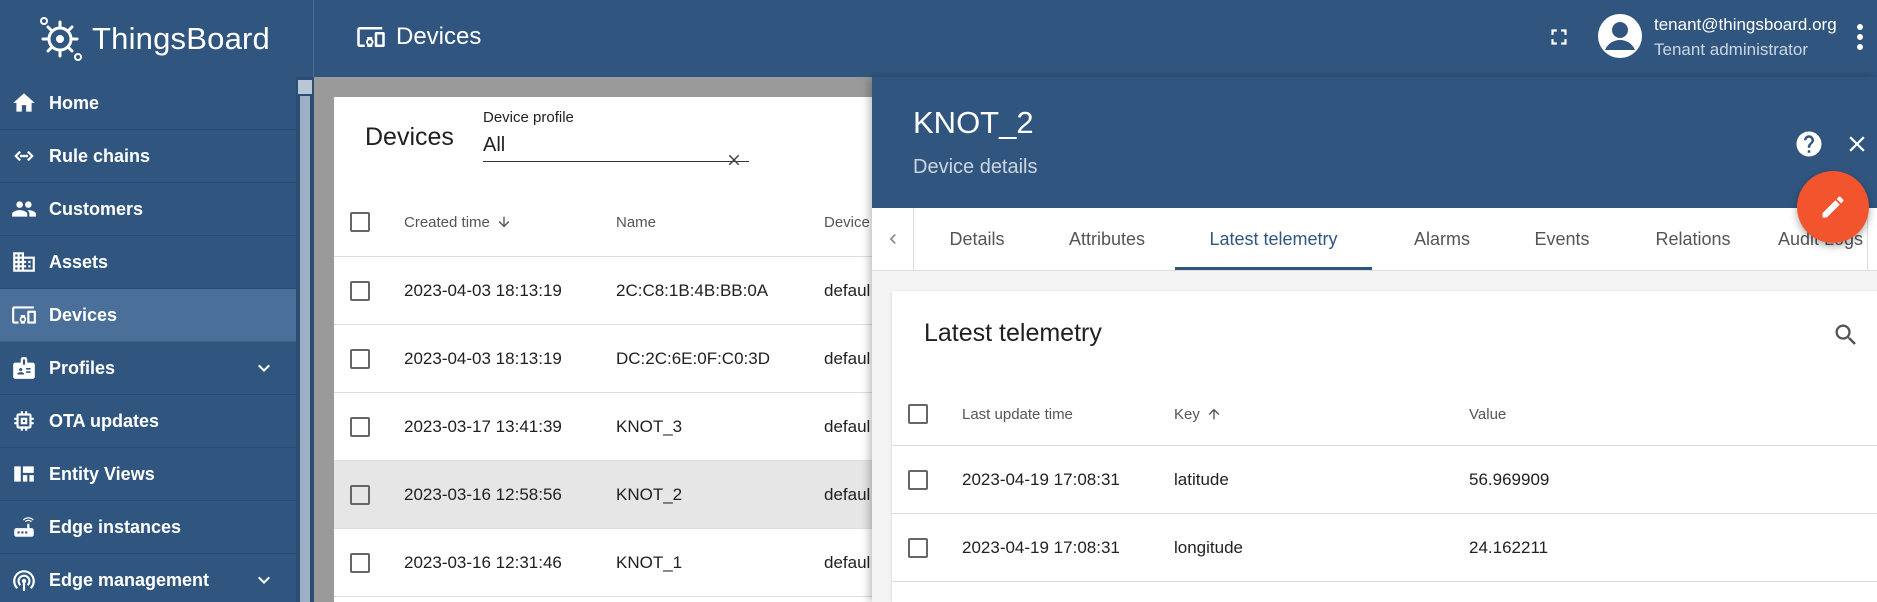  What do you see at coordinates (693, 358) in the screenshot?
I see `cell-name: DC:2C:6E:0F:C0:3D` at bounding box center [693, 358].